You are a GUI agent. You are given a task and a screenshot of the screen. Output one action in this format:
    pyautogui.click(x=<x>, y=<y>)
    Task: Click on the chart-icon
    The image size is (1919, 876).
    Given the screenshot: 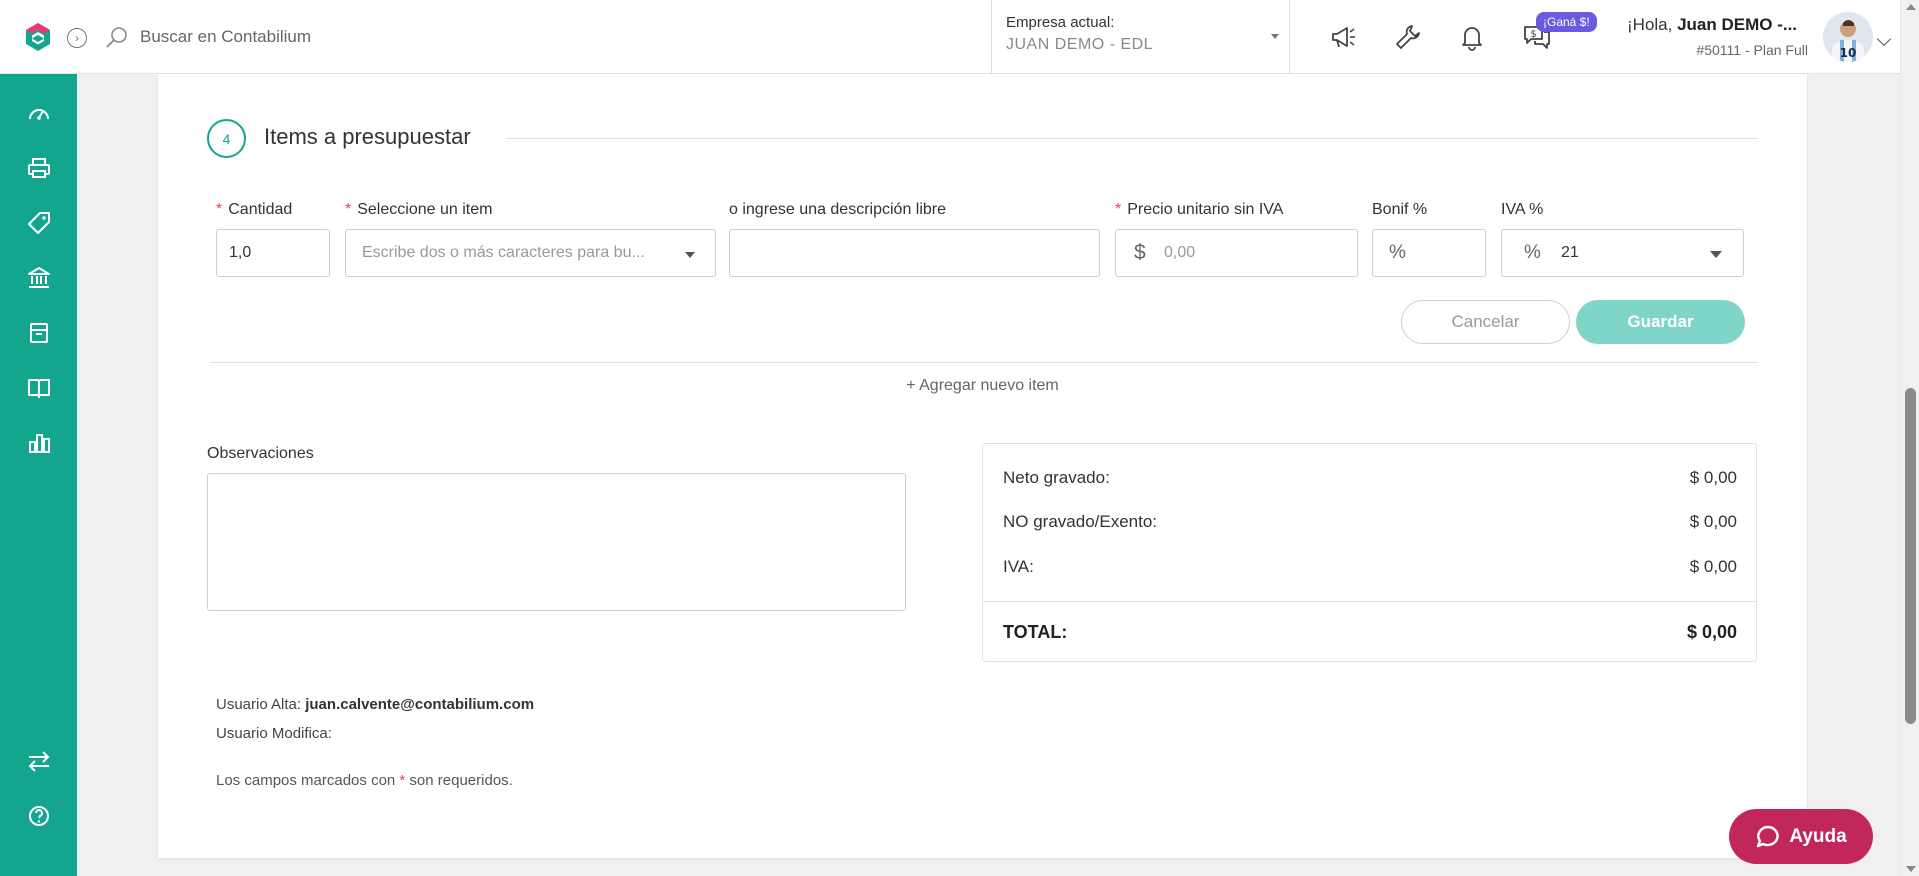 What is the action you would take?
    pyautogui.click(x=39, y=443)
    